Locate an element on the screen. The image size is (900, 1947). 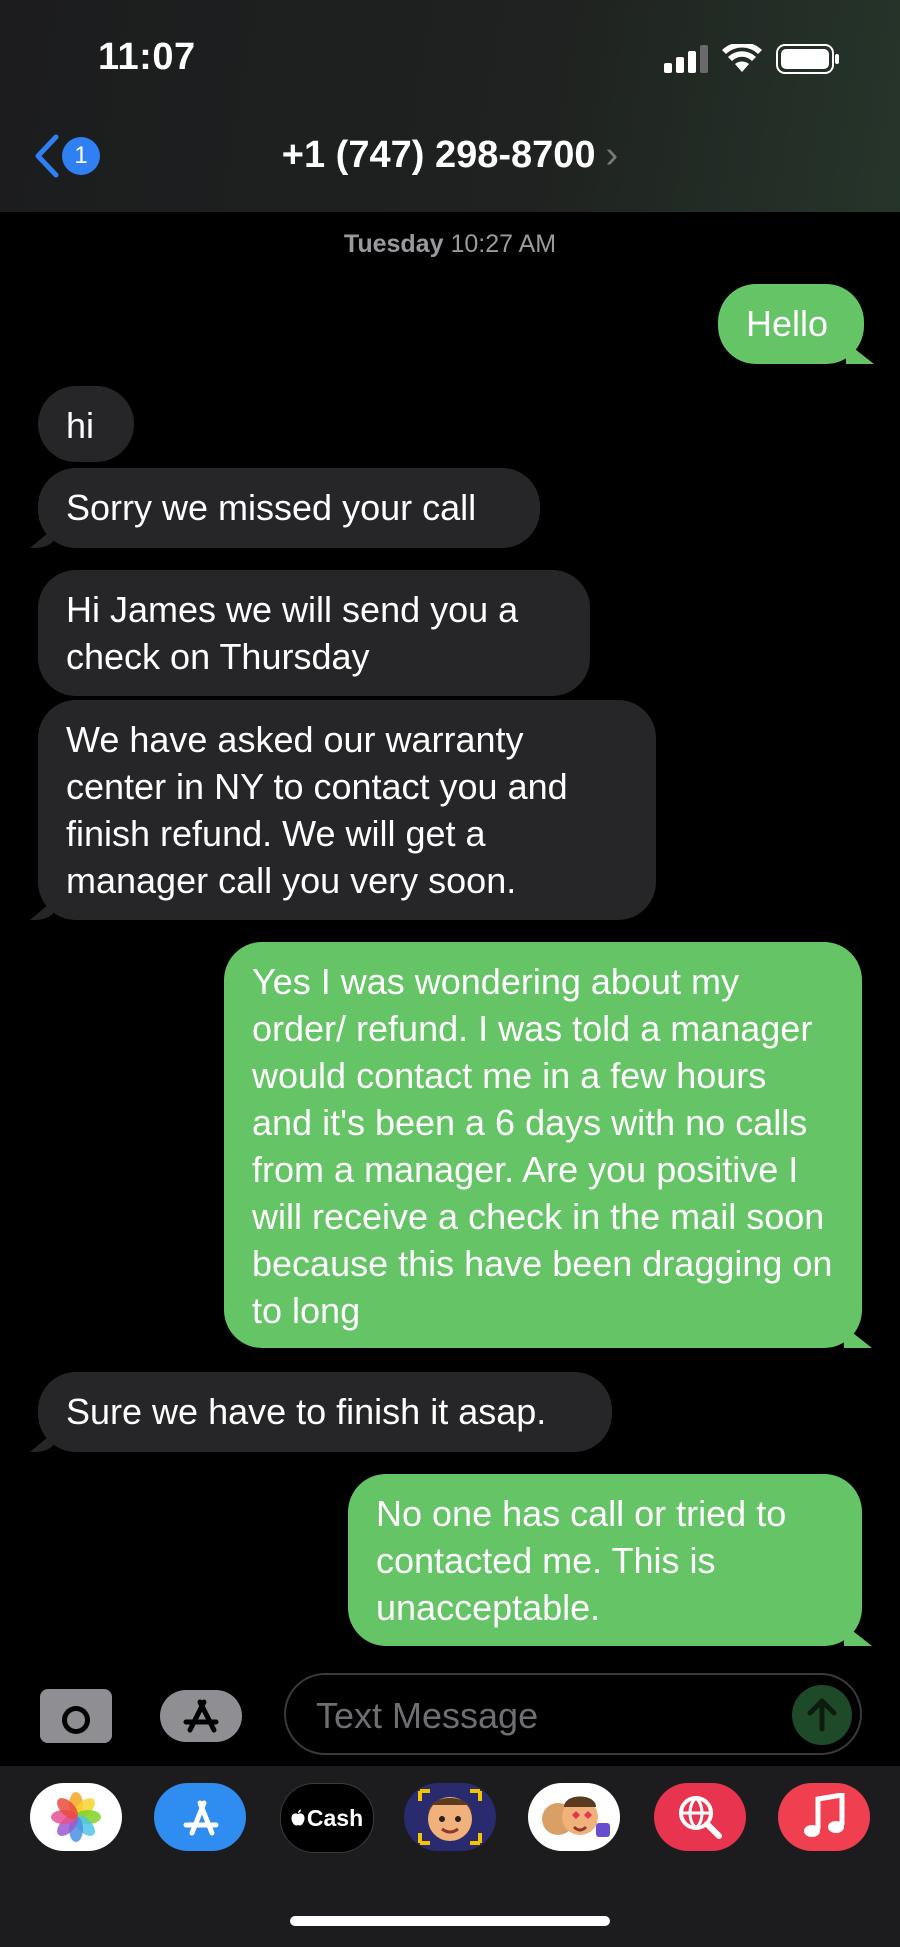
message-bubble-incoming: hi is located at coordinates (86, 424).